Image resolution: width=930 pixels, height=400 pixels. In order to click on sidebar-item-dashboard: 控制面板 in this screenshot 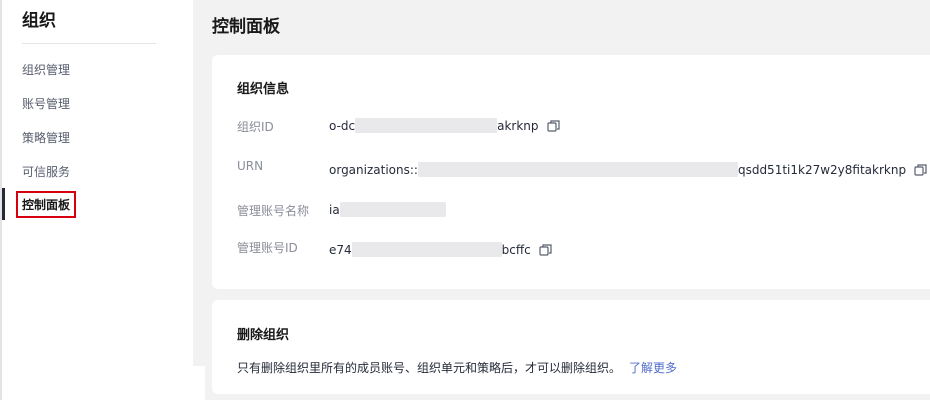, I will do `click(46, 204)`.